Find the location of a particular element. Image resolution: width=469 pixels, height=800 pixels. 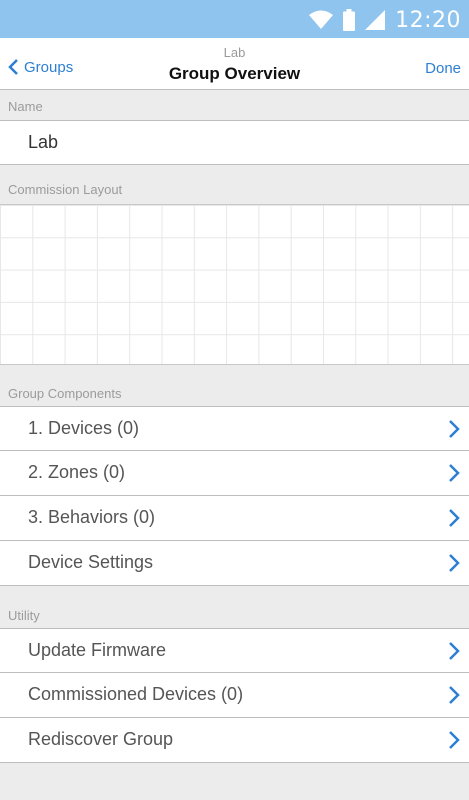

row-label: 1. Devices (0) is located at coordinates (84, 428).